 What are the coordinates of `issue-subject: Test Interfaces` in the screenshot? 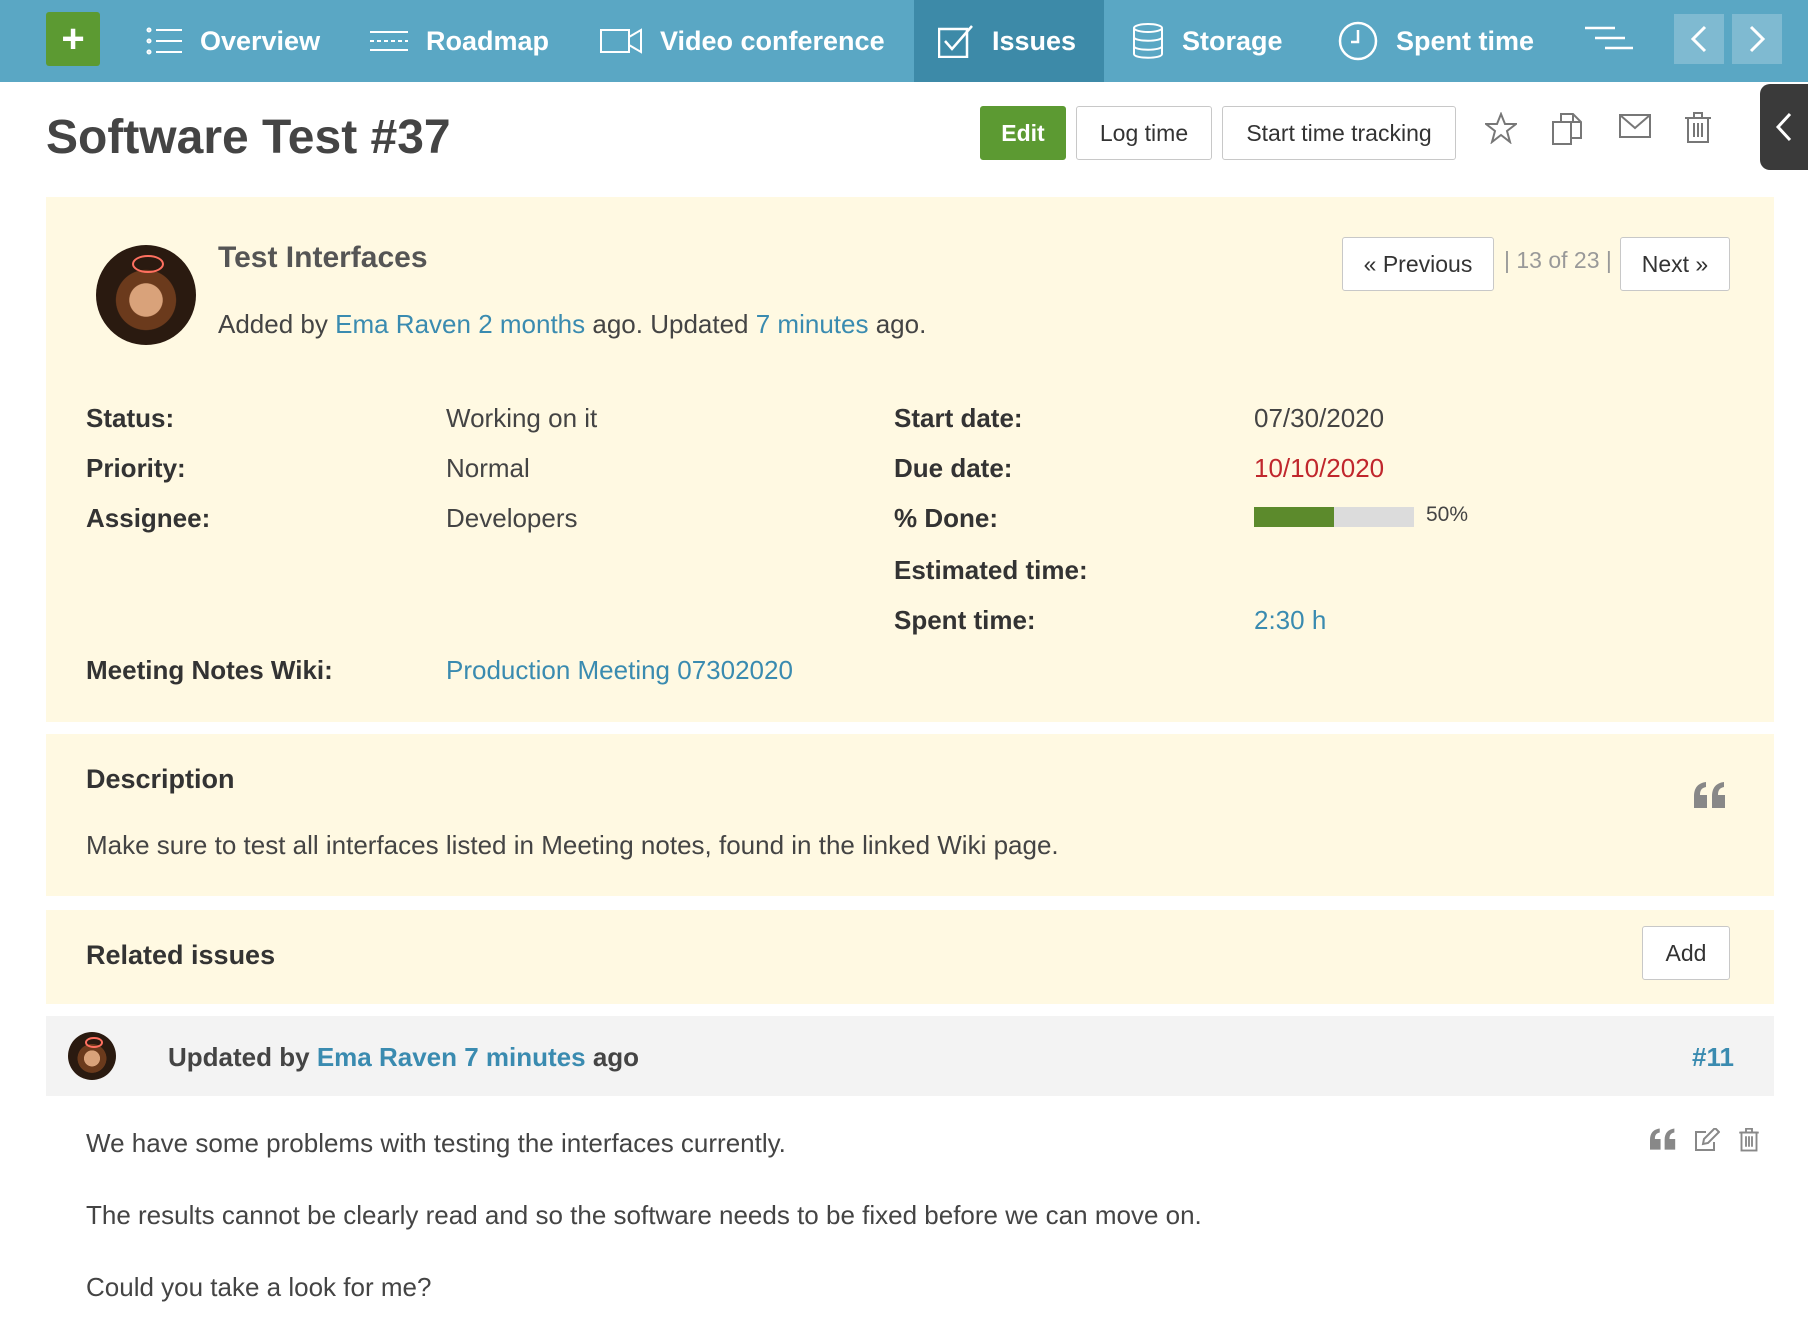 It's located at (323, 257).